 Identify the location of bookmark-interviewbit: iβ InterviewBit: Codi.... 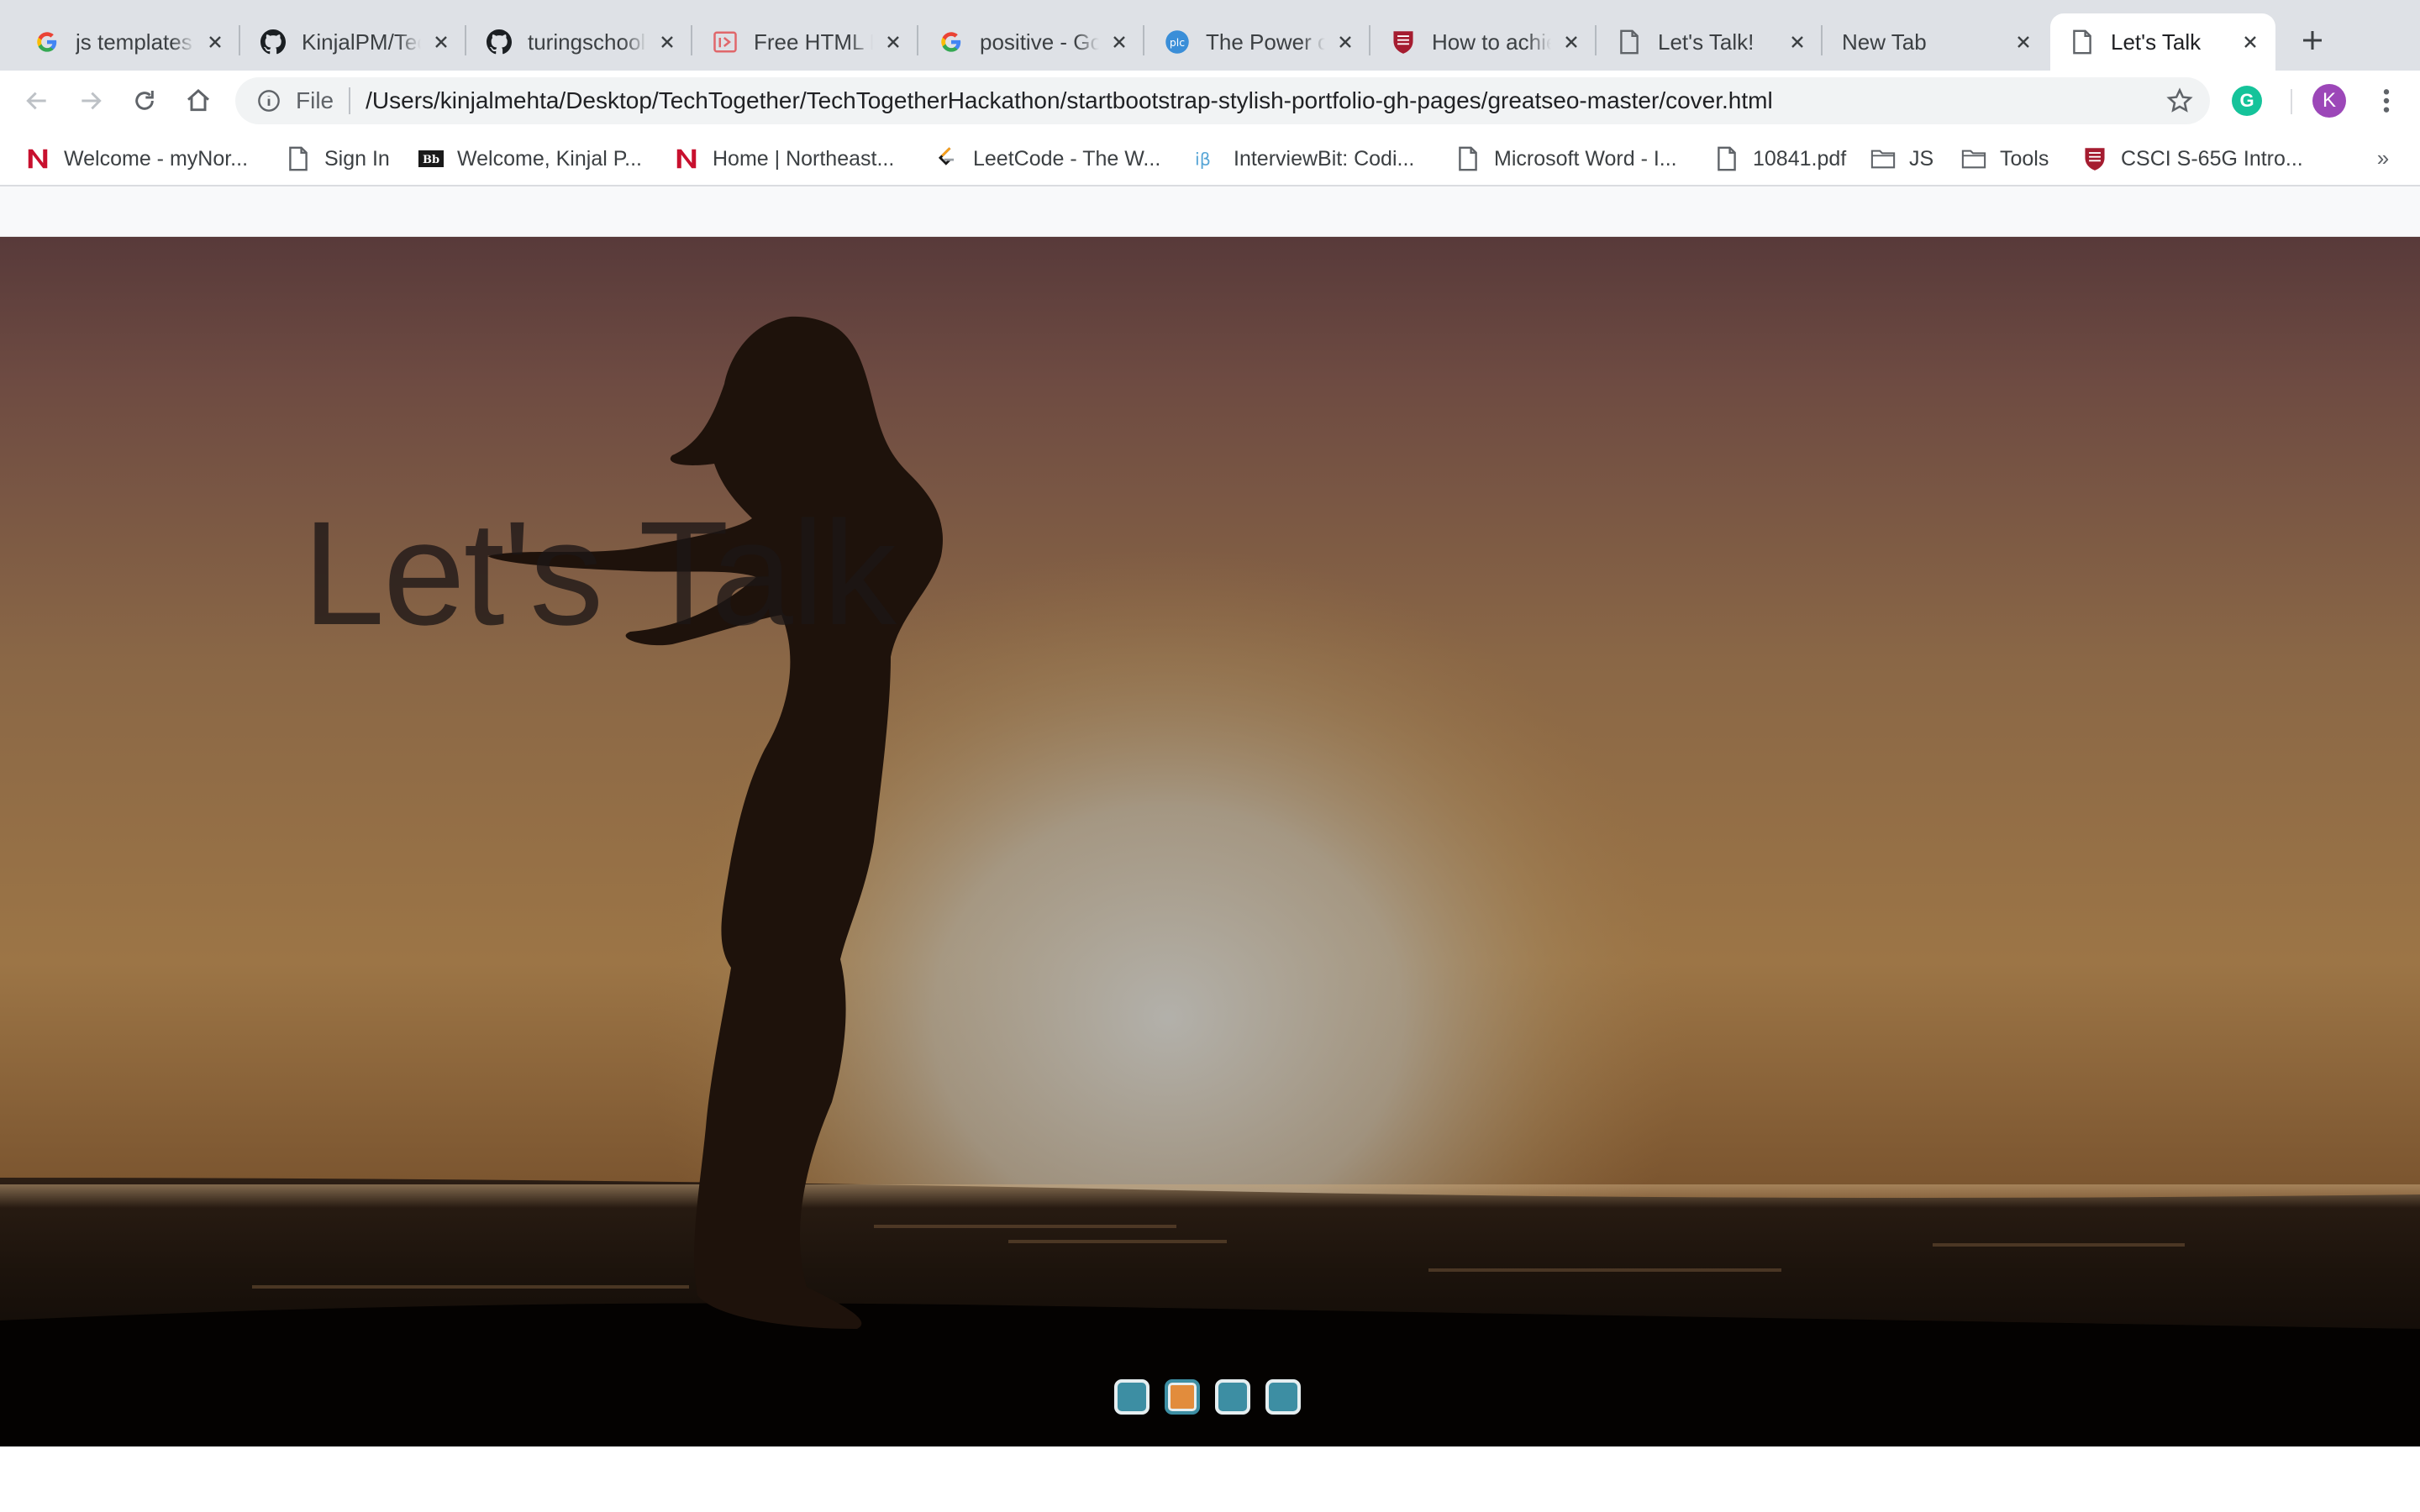
(1304, 158).